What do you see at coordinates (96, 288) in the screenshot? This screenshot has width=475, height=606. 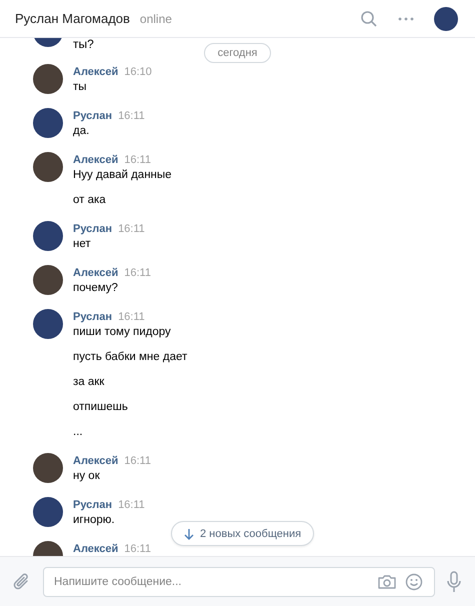 I see `message-text: почему?` at bounding box center [96, 288].